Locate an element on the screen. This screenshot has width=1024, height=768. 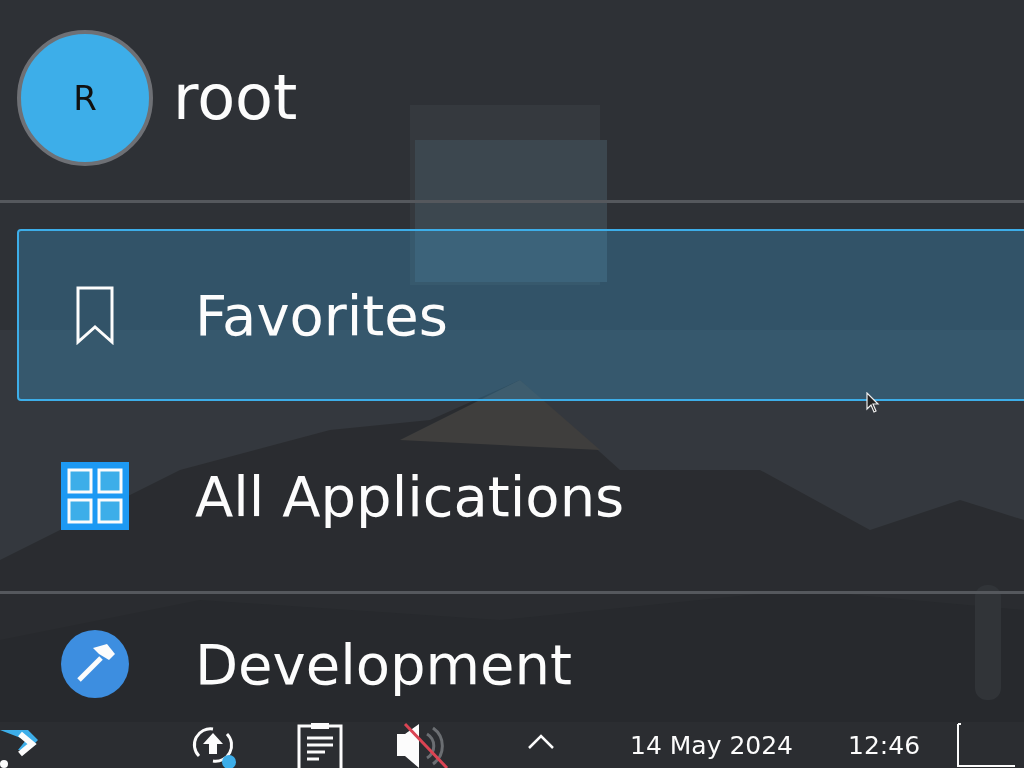
pointer-icon is located at coordinates (873, 403).